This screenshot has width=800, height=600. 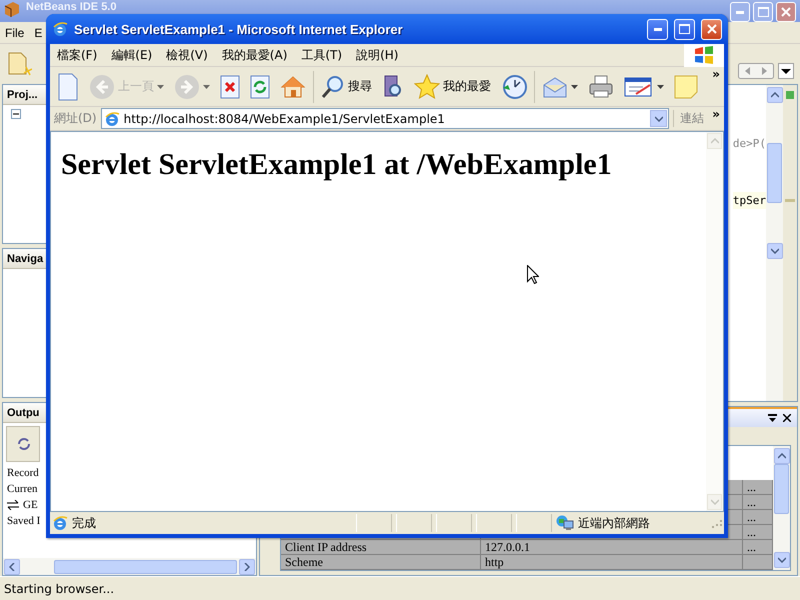 What do you see at coordinates (23, 473) in the screenshot?
I see `output-text: Record` at bounding box center [23, 473].